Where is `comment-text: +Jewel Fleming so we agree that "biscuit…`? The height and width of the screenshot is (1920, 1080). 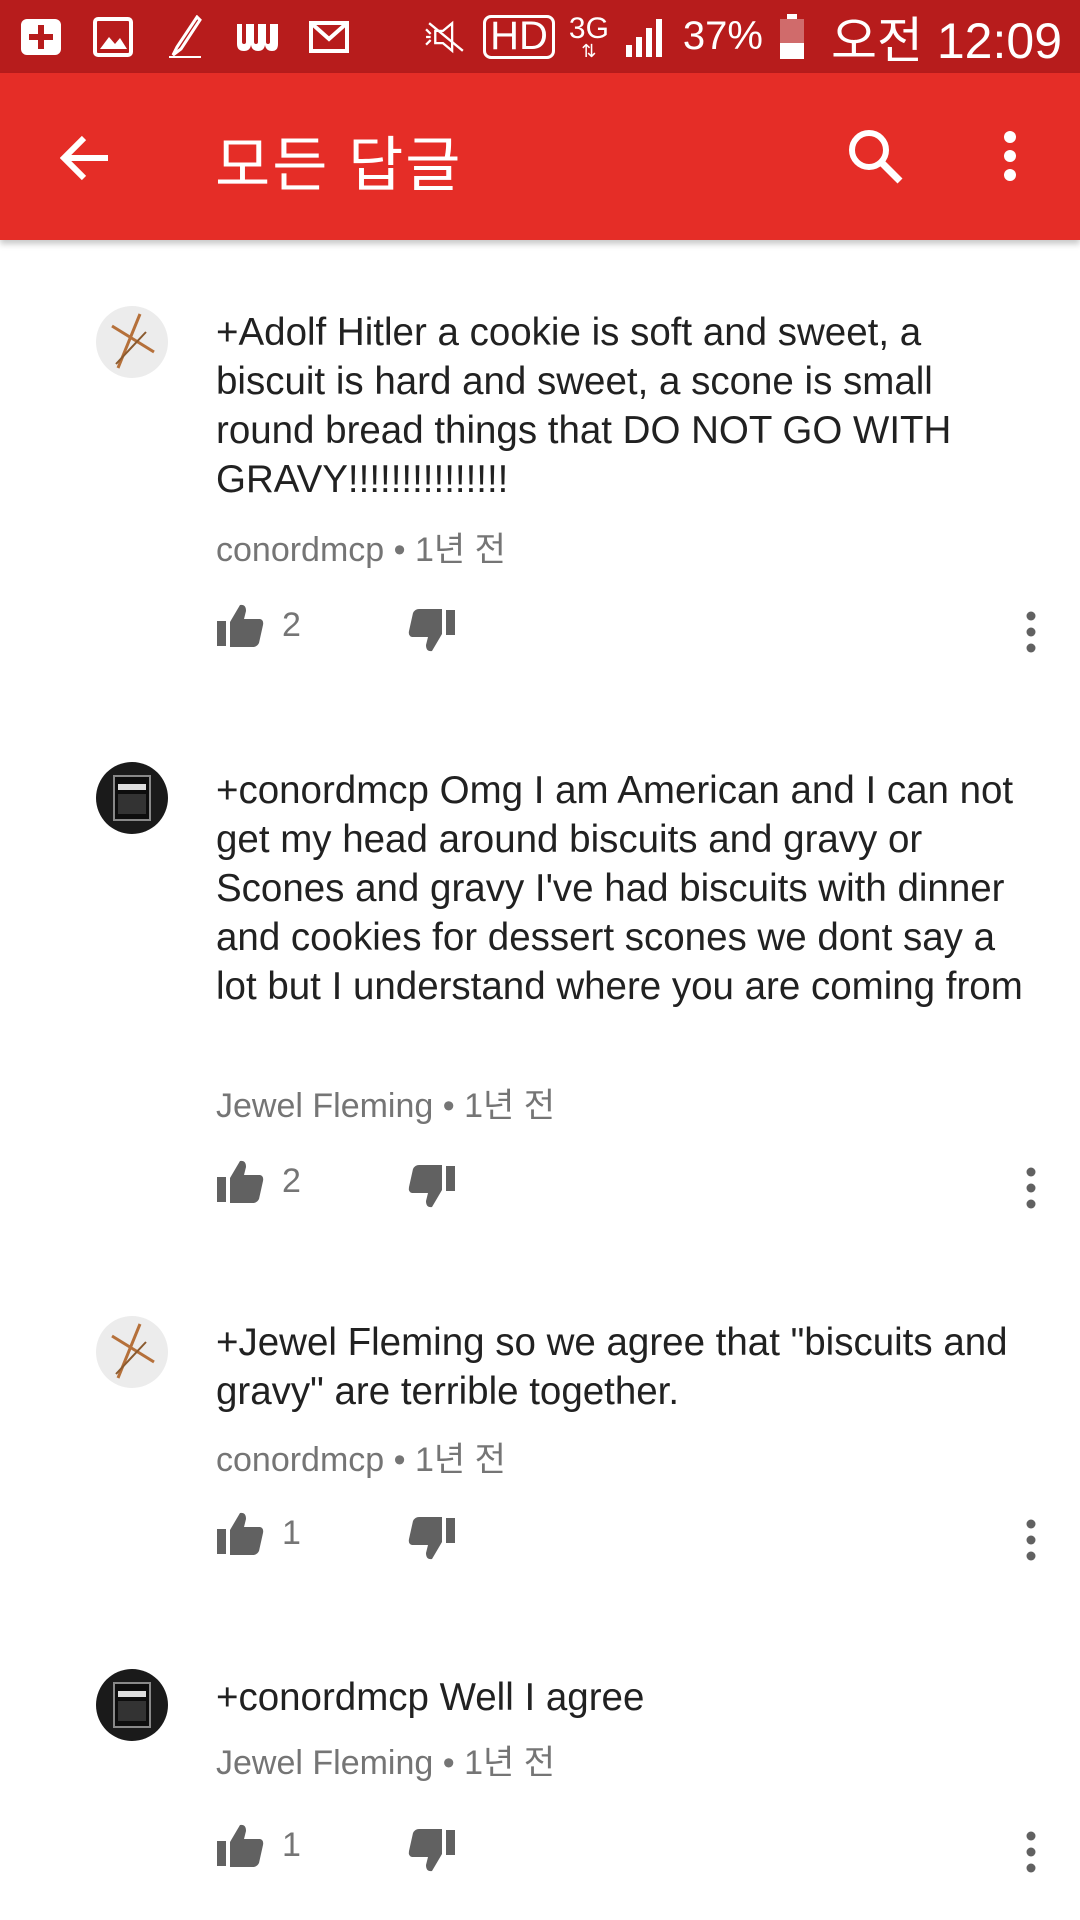 comment-text: +Jewel Fleming so we agree that "biscuit… is located at coordinates (612, 1367).